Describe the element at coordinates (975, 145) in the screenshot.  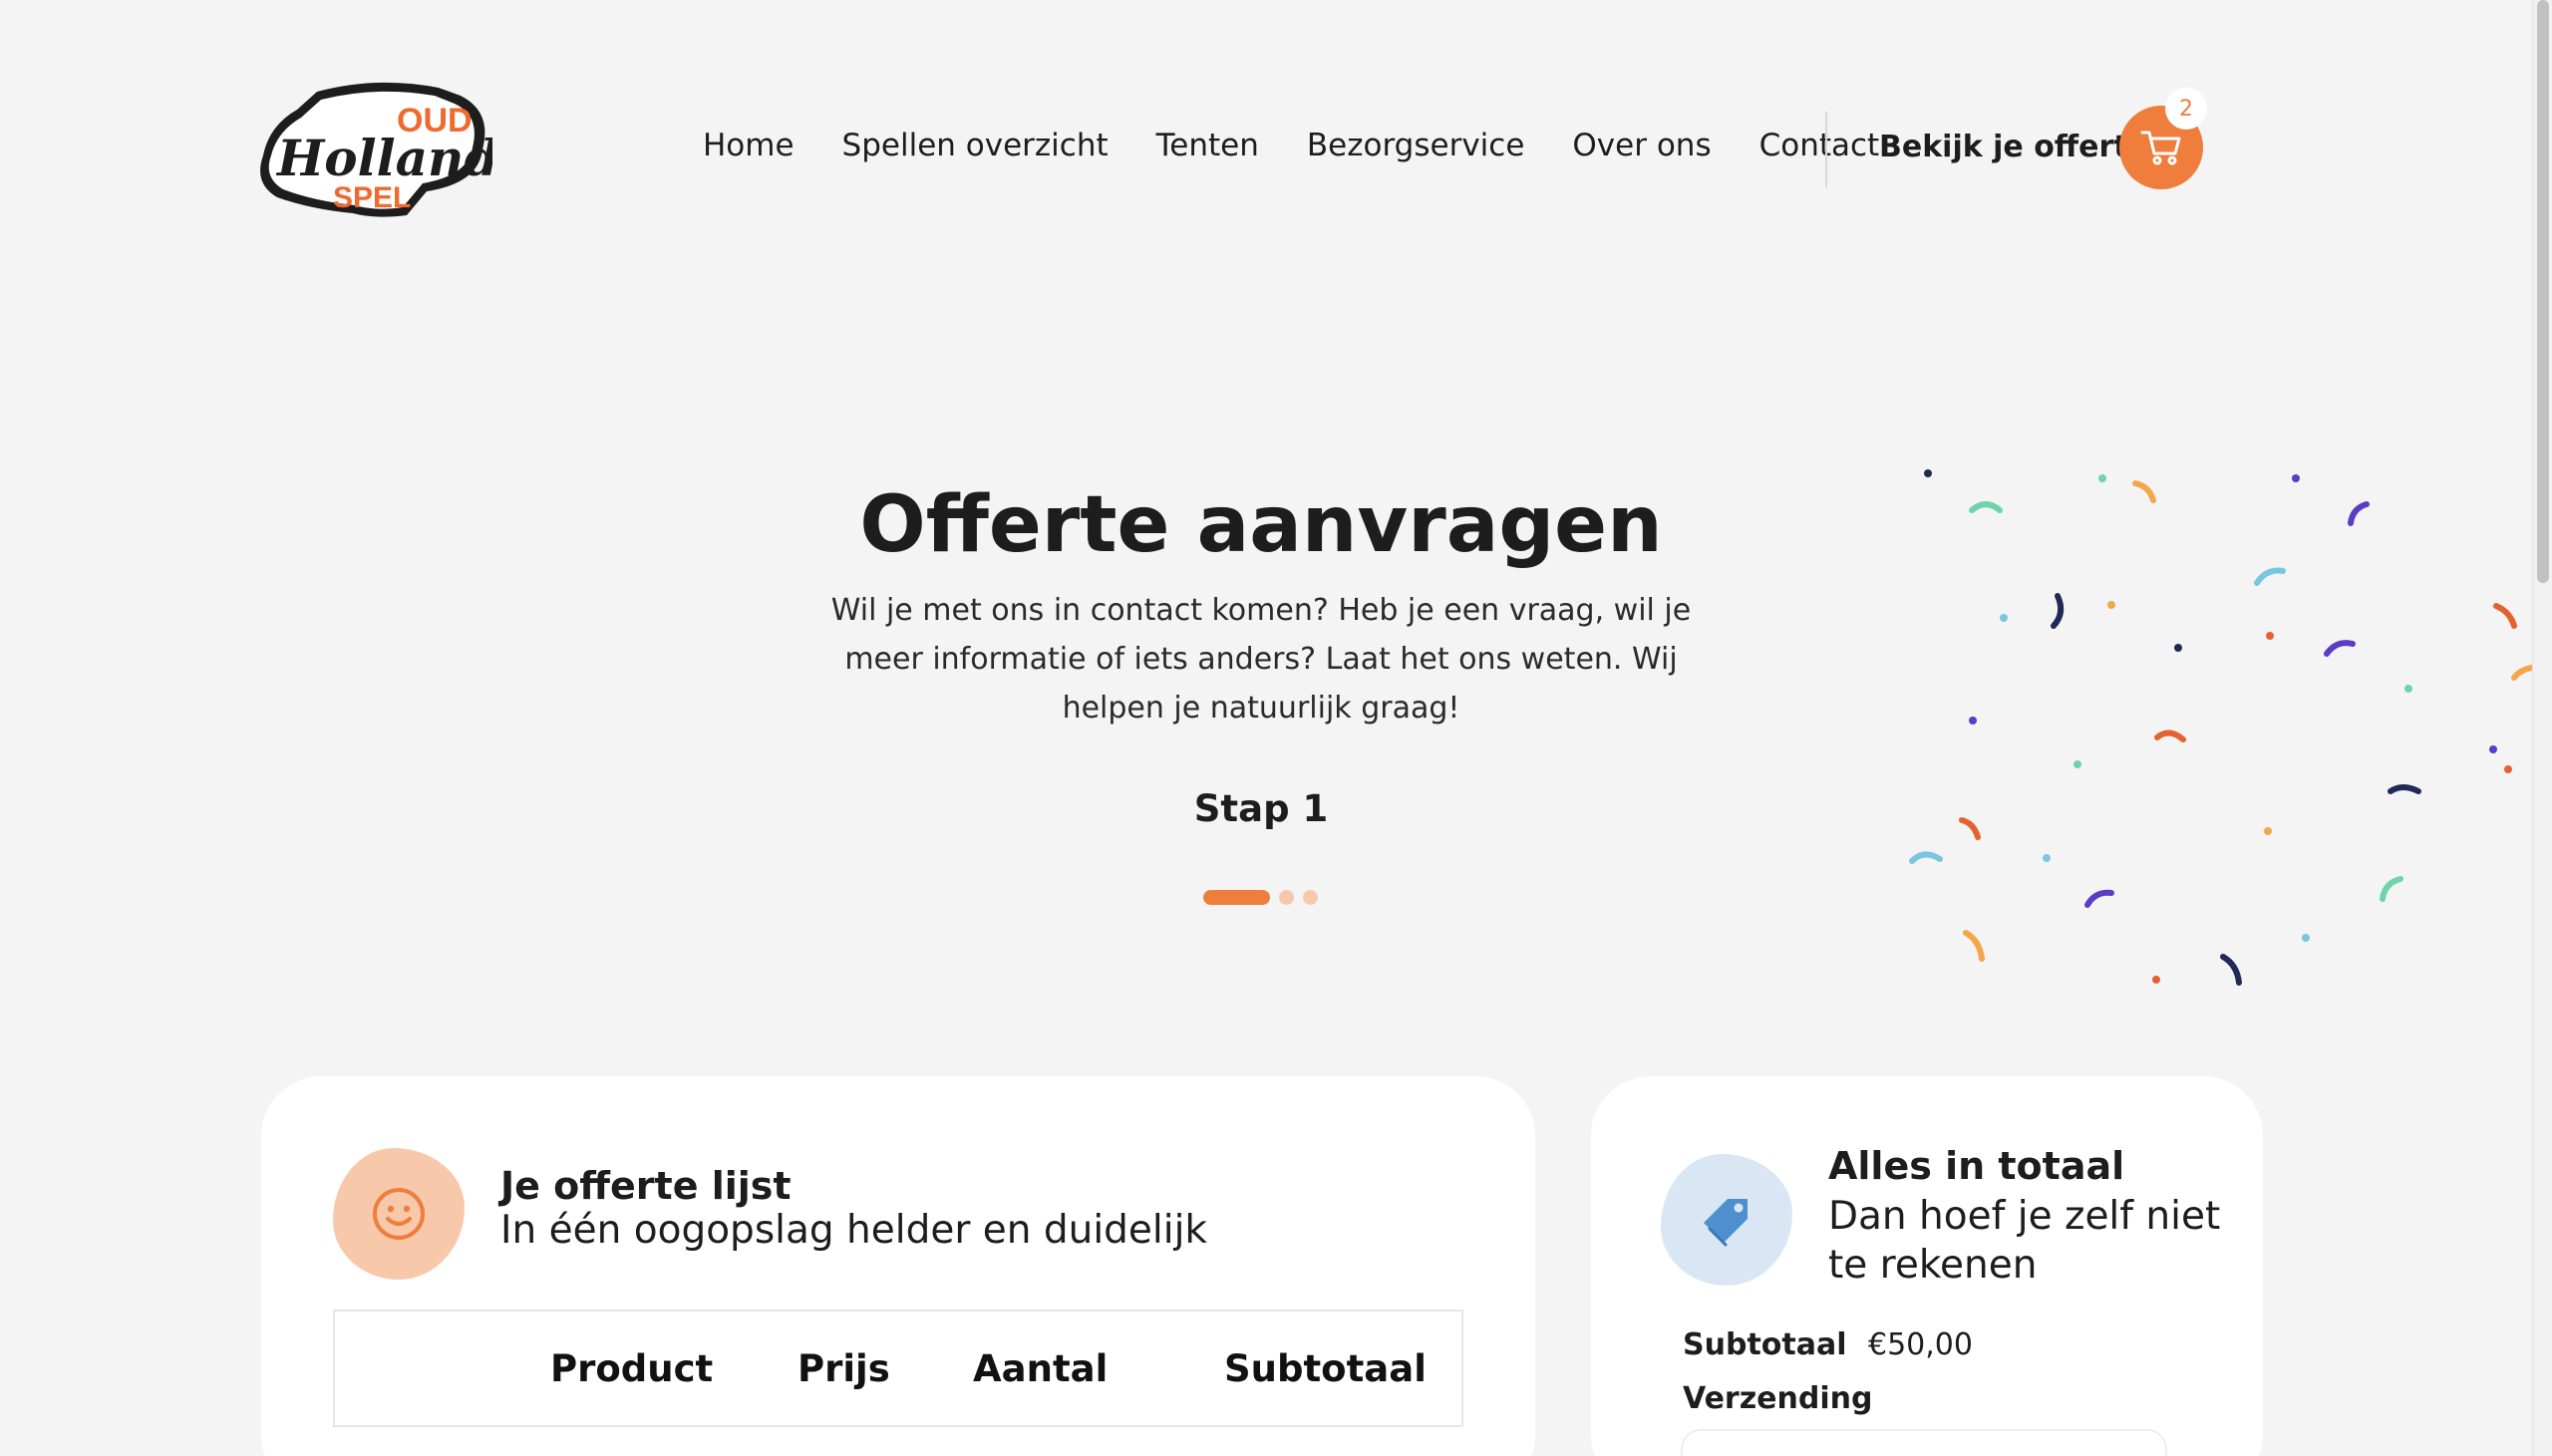
I see `nav-spellen-overzicht: Spellen overzicht` at that location.